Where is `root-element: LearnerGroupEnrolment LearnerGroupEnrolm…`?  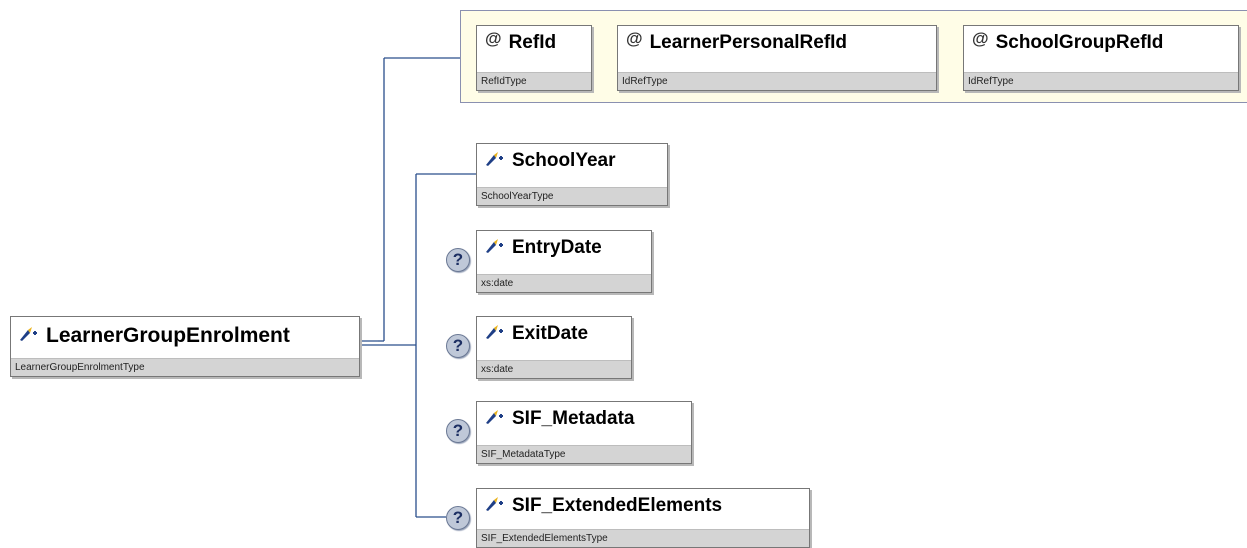
root-element: LearnerGroupEnrolment LearnerGroupEnrolm… is located at coordinates (185, 346).